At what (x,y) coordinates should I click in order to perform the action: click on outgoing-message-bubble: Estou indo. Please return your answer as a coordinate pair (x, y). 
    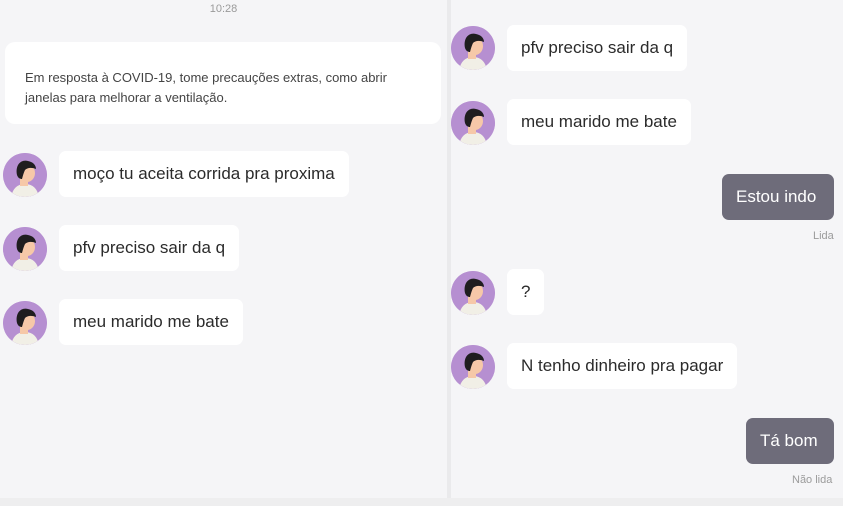
    Looking at the image, I should click on (778, 197).